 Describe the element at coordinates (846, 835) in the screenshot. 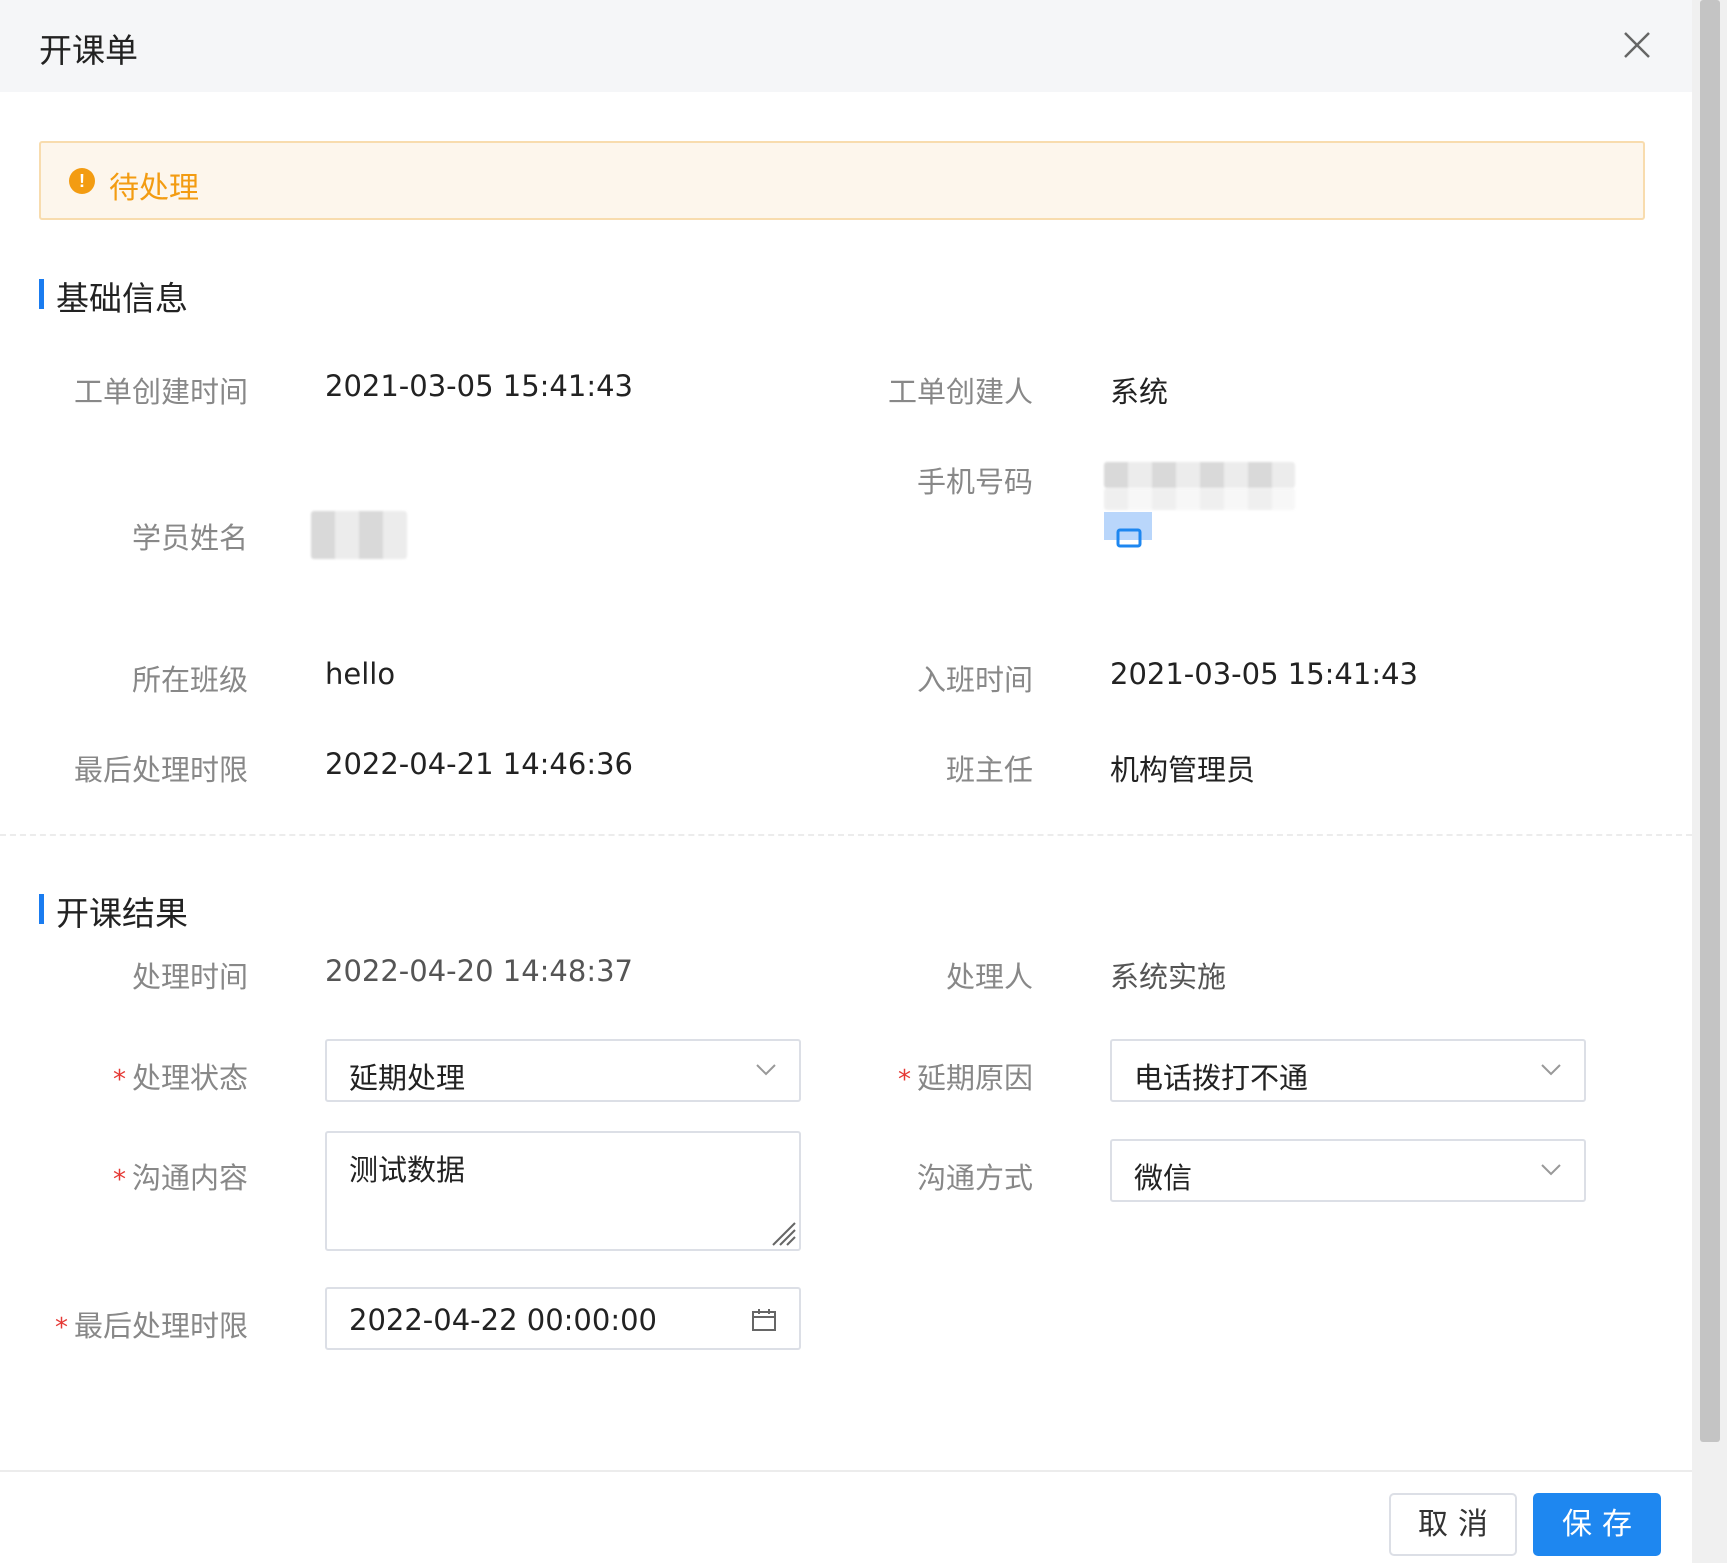

I see `section-divider` at that location.